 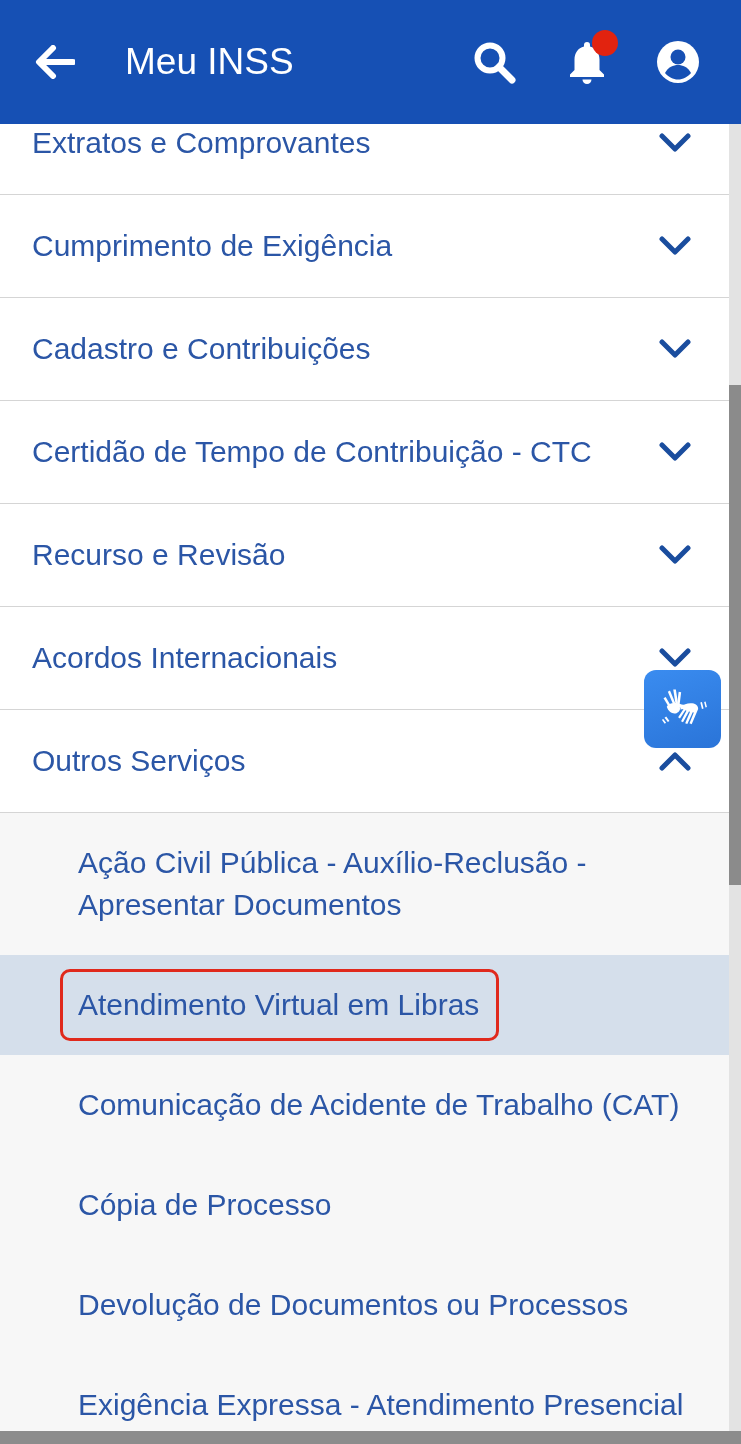 What do you see at coordinates (364, 1393) in the screenshot?
I see `submenu-item: Exigência Expressa - Atendimento Presencial` at bounding box center [364, 1393].